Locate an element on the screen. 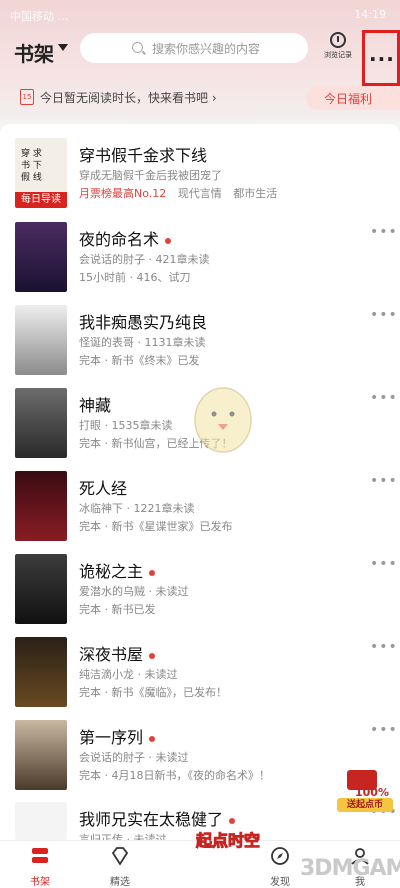 The image size is (400, 888). chevron-down-icon is located at coordinates (63, 47).